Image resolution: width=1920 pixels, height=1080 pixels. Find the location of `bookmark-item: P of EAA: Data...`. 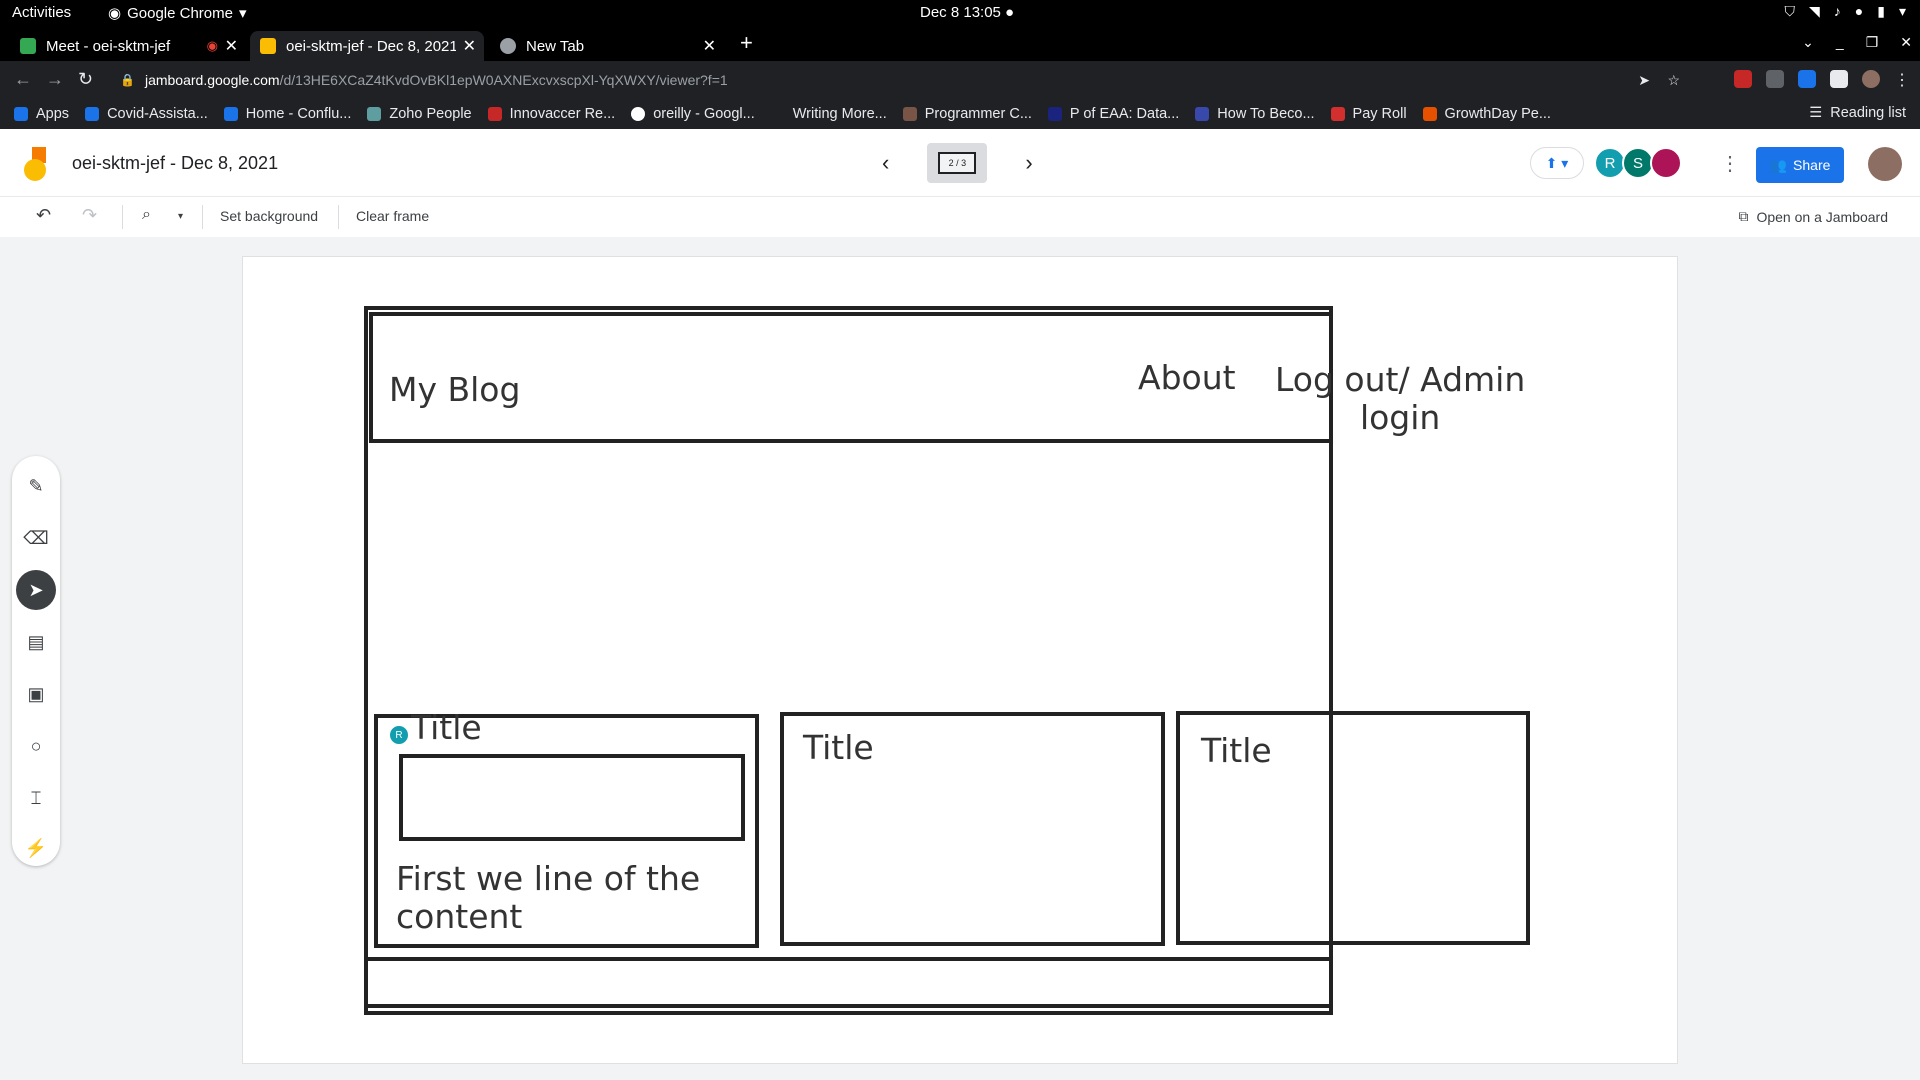

bookmark-item: P of EAA: Data... is located at coordinates (1113, 114).